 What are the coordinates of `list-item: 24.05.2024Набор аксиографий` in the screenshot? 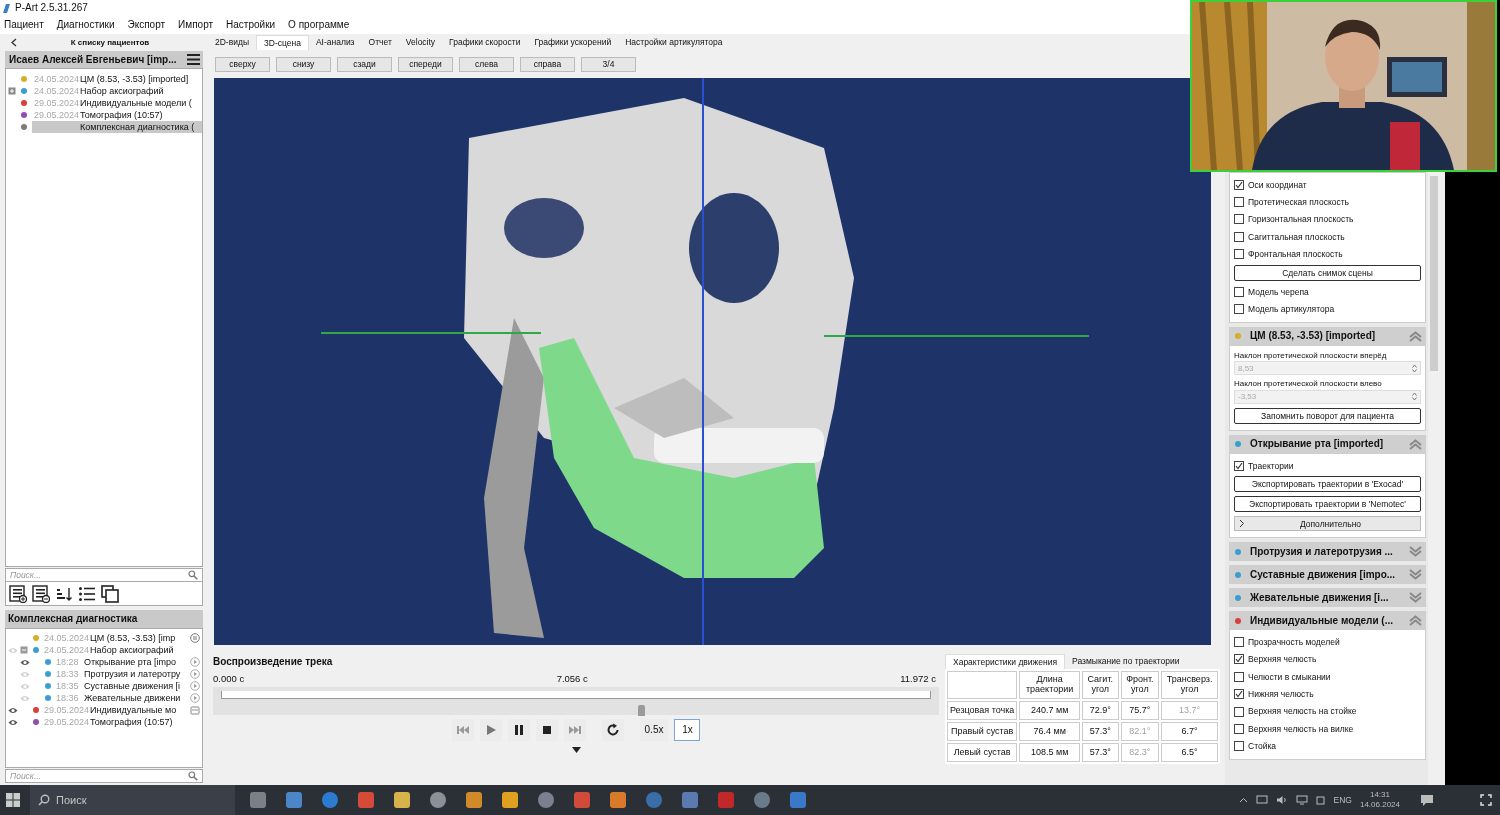 It's located at (117, 91).